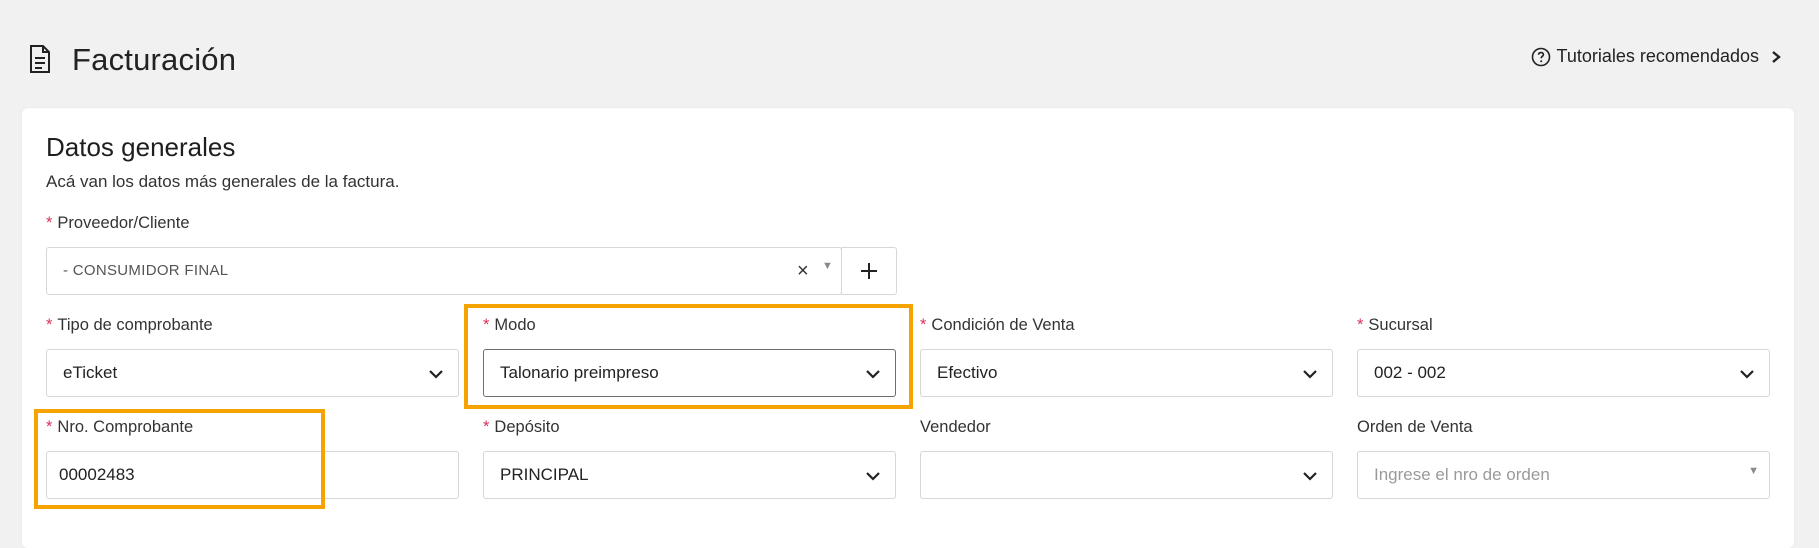  What do you see at coordinates (252, 475) in the screenshot?
I see `nro-comprobante-input: 00002483` at bounding box center [252, 475].